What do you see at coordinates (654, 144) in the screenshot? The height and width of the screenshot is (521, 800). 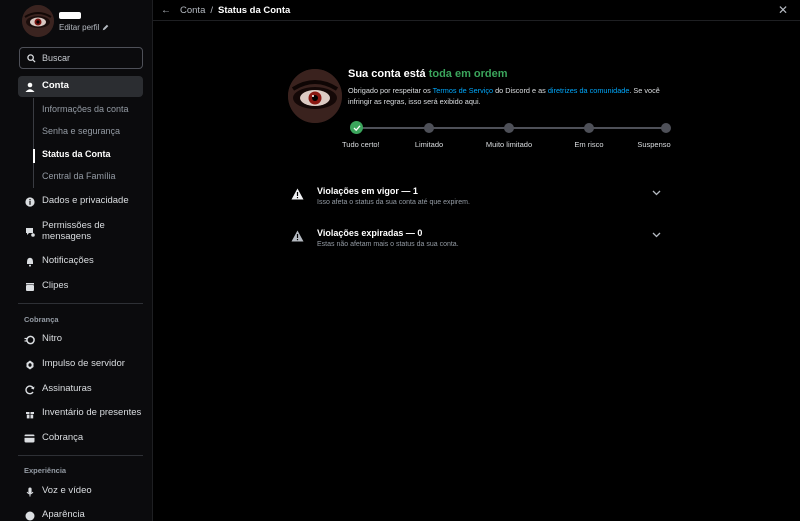 I see `step-label-suspended: Suspenso` at bounding box center [654, 144].